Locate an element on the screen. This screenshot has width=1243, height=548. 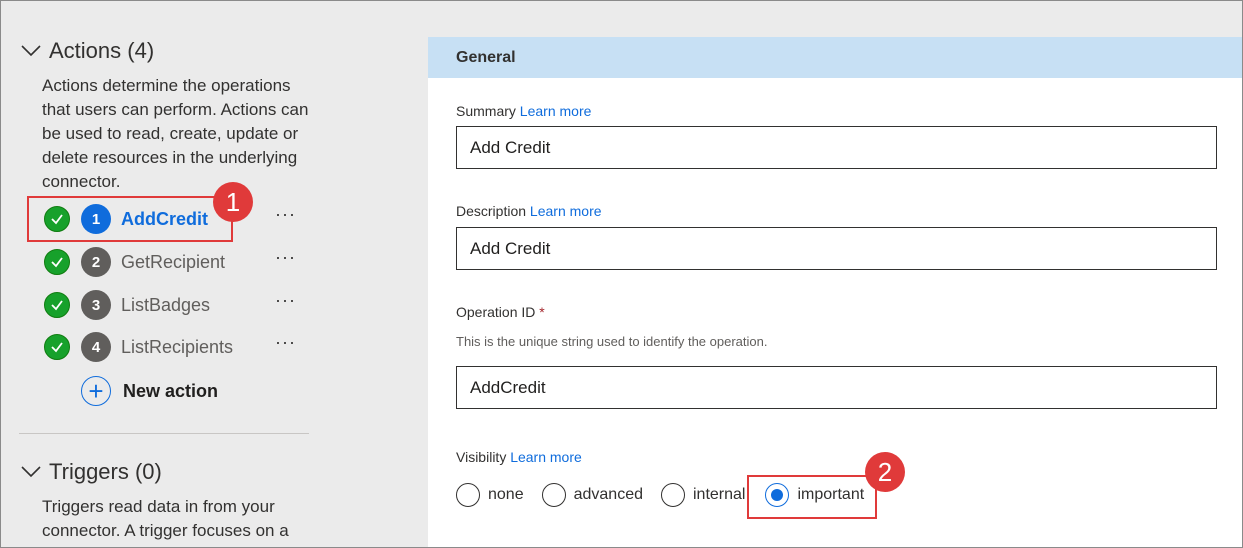
actions-section-title: Actions (4) is located at coordinates (102, 50).